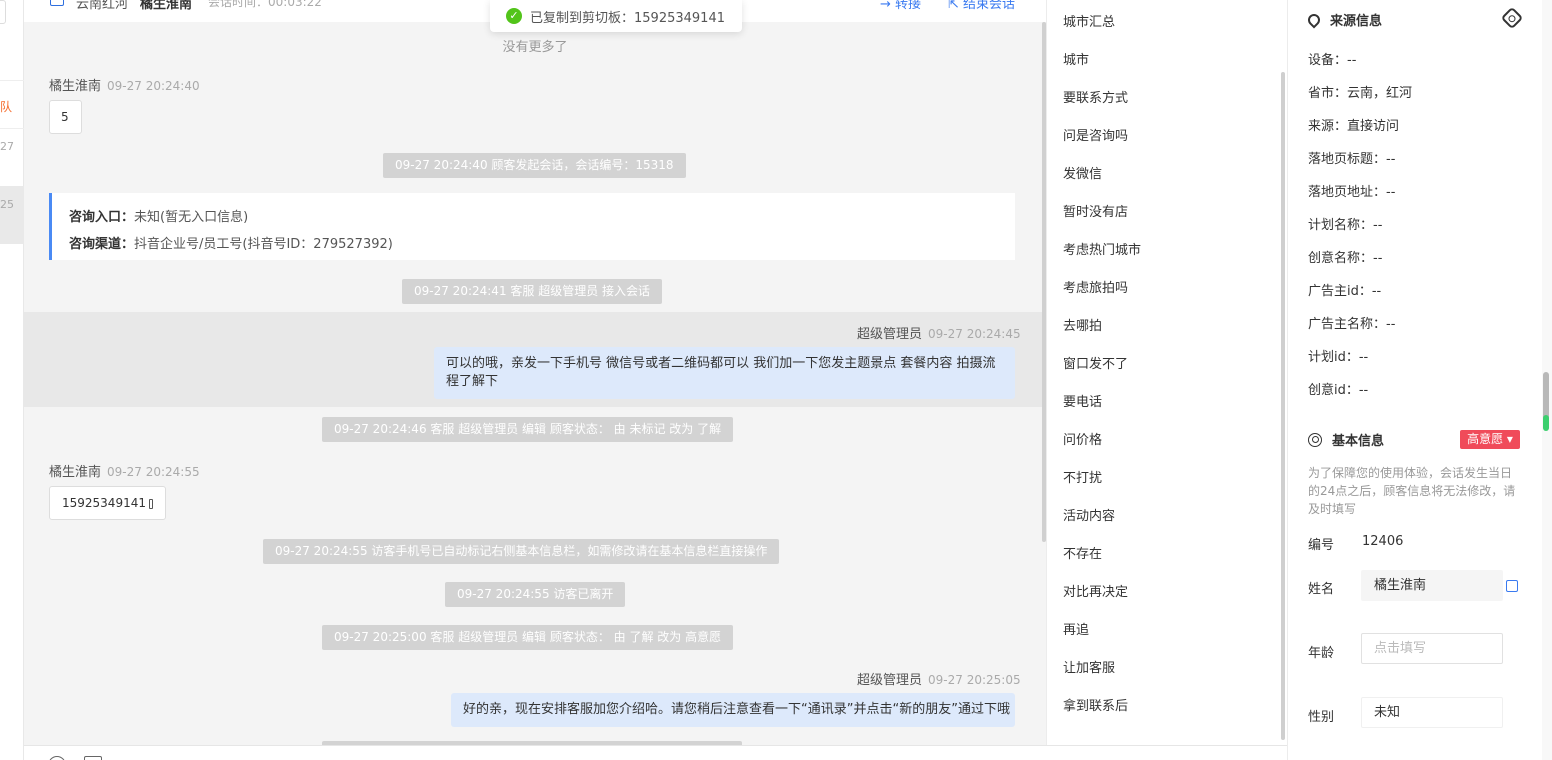 This screenshot has height=760, width=1552. Describe the element at coordinates (1345, 225) in the screenshot. I see `source-info-row: 计划名称：--` at that location.